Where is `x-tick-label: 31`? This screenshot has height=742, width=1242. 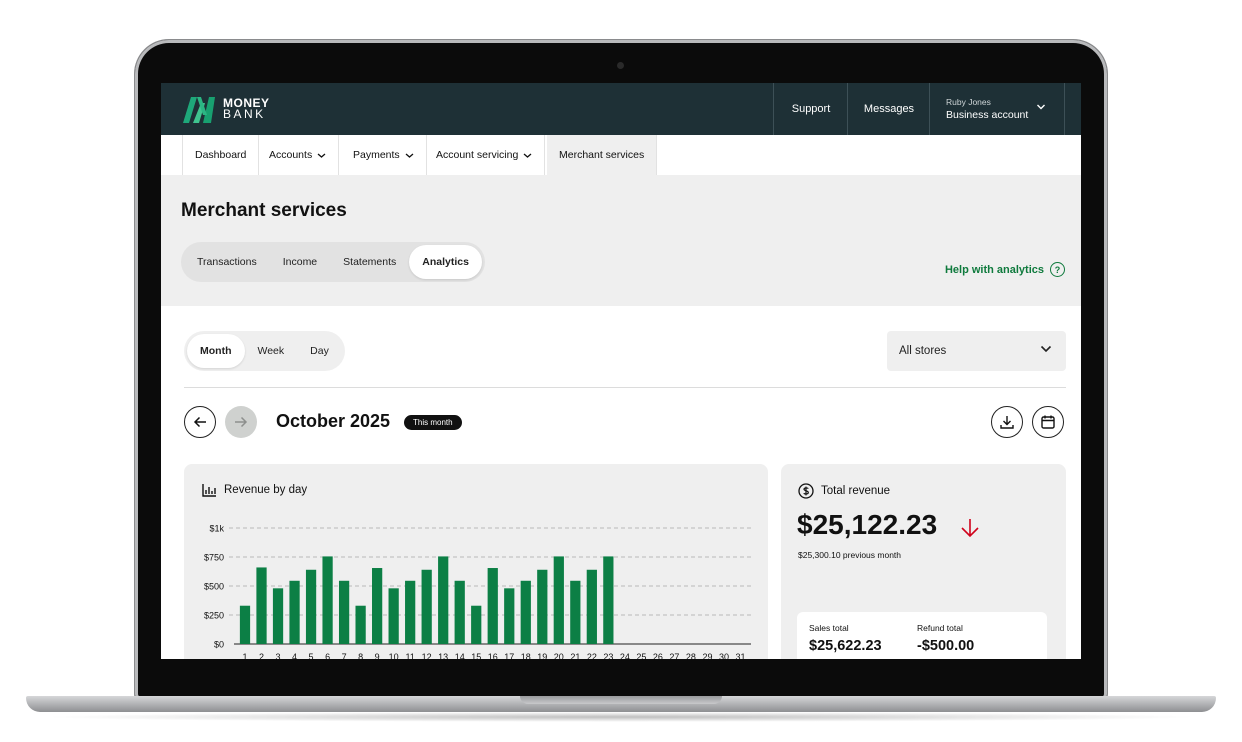
x-tick-label: 31 is located at coordinates (740, 655).